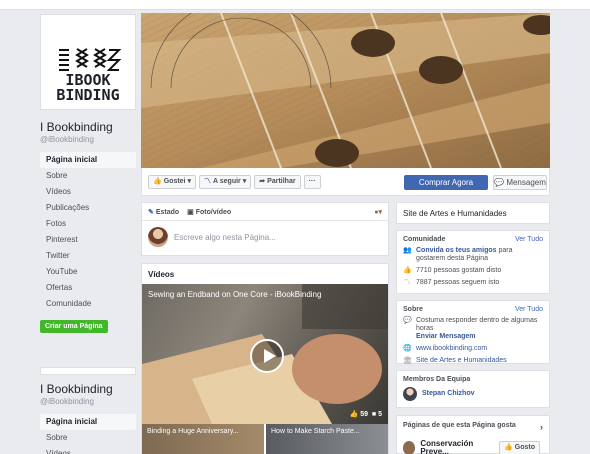  Describe the element at coordinates (265, 212) in the screenshot. I see `composer-tabs: ✎ Estado ▣ Foto/vídeo ●▾` at that location.